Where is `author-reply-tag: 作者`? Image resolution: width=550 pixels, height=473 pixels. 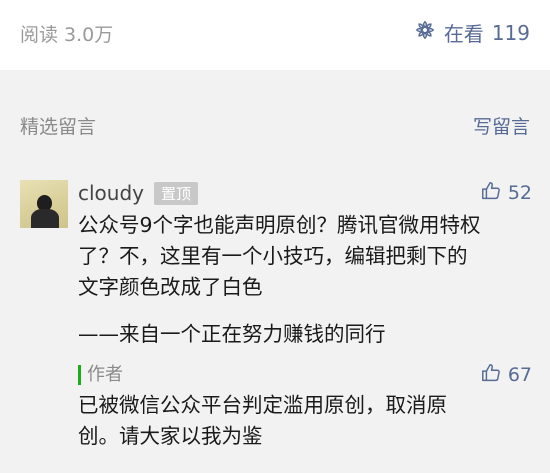
author-reply-tag: 作者 is located at coordinates (100, 375).